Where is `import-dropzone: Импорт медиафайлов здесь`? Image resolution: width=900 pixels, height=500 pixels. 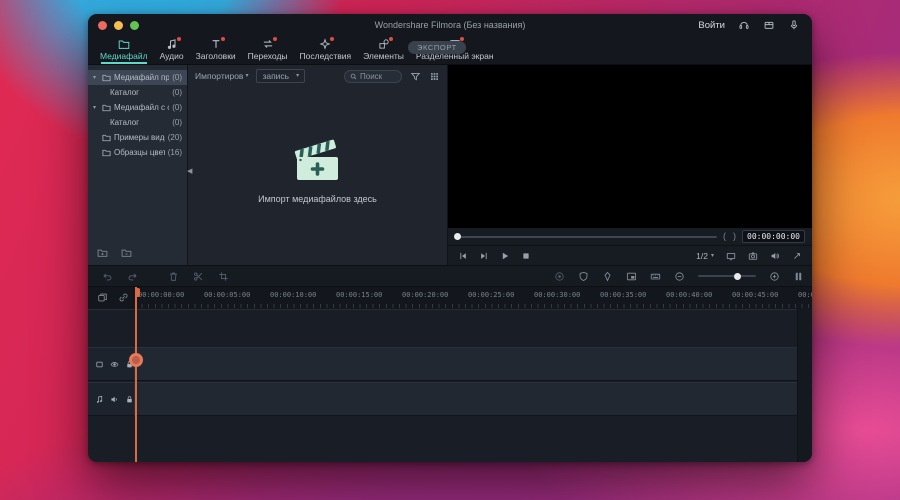 import-dropzone: Импорт медиафайлов здесь is located at coordinates (317, 176).